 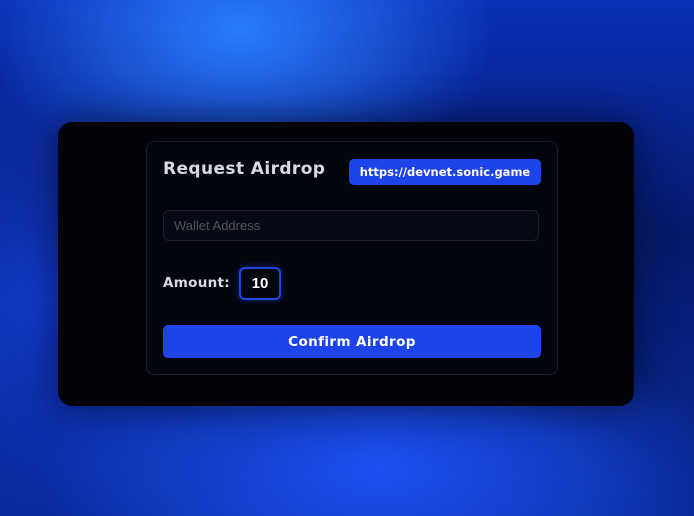 I want to click on amount-input, so click(x=260, y=283).